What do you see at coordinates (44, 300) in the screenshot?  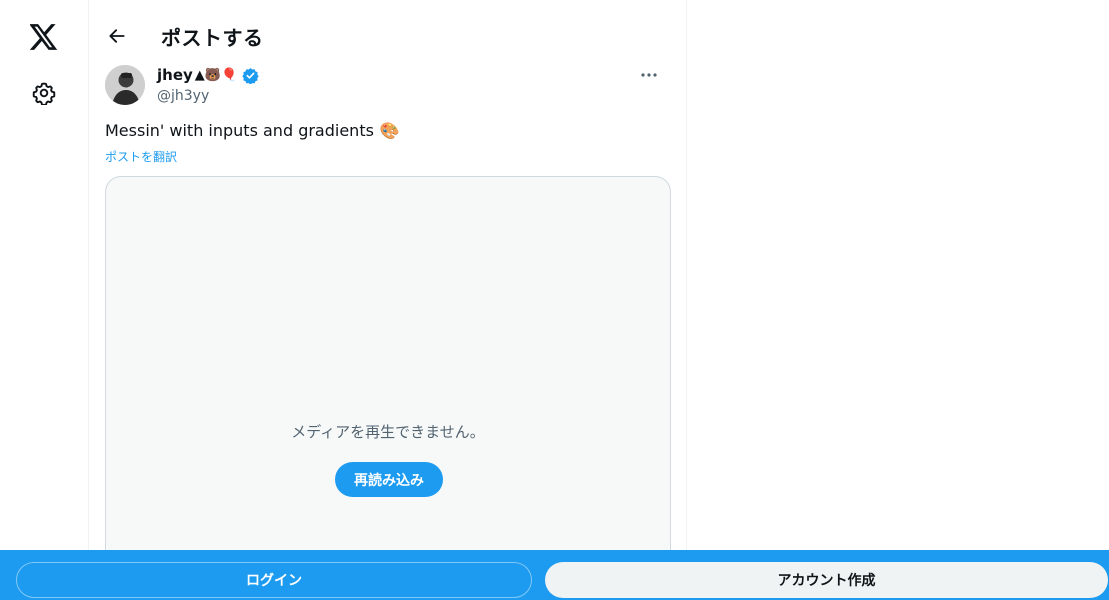 I see `left-nav` at bounding box center [44, 300].